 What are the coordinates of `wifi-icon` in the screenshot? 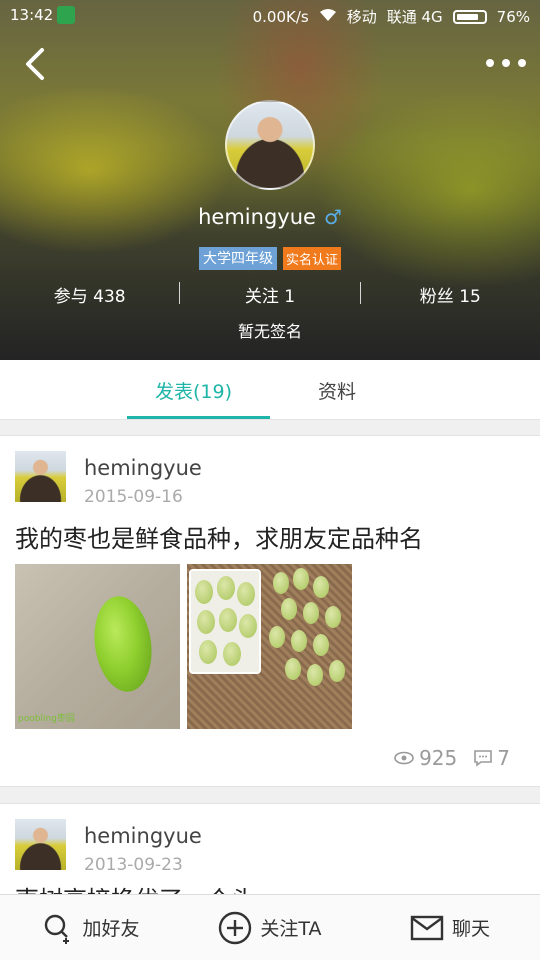 It's located at (328, 17).